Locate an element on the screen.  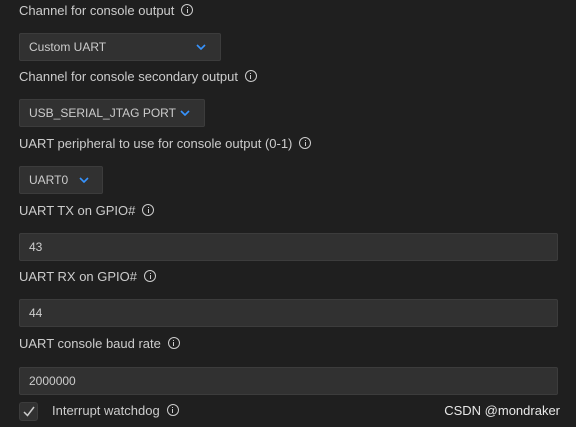
baud-rate-value: 2000000 is located at coordinates (52, 381).